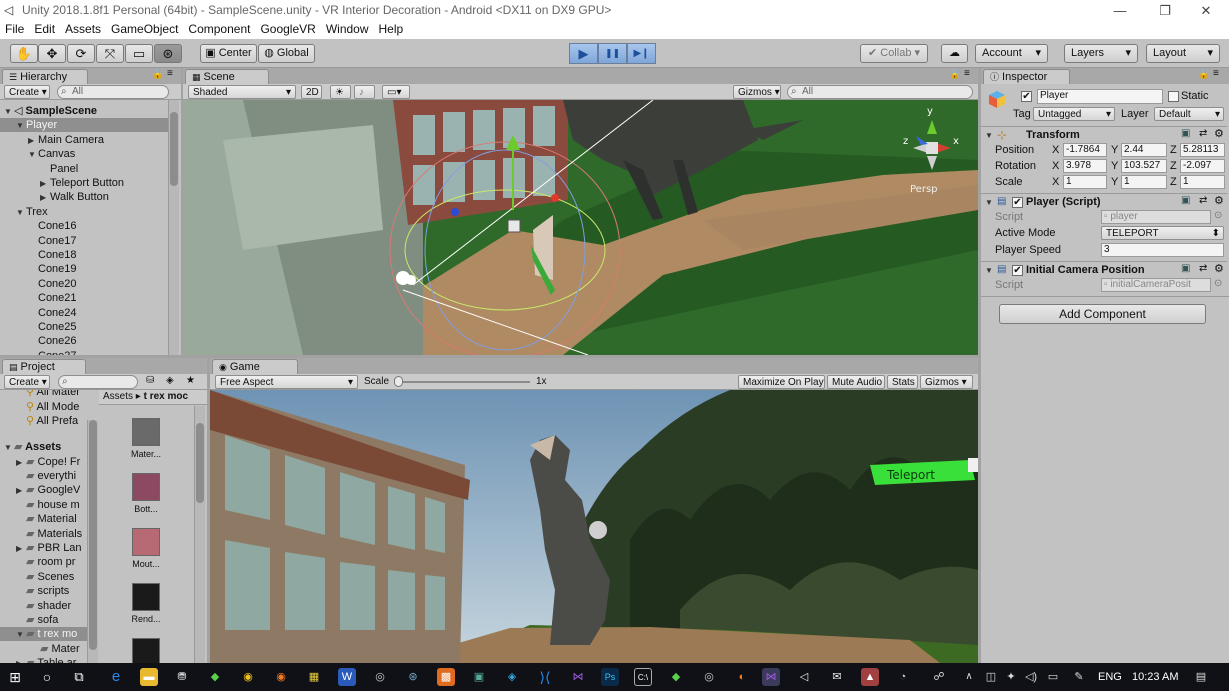  What do you see at coordinates (1189, 114) in the screenshot?
I see `layer-dropdown: Default ▾` at bounding box center [1189, 114].